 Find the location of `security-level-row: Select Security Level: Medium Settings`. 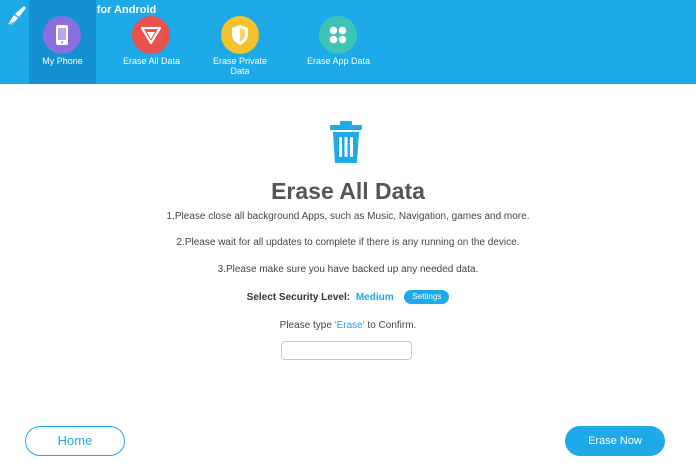

security-level-row: Select Security Level: Medium Settings is located at coordinates (348, 297).